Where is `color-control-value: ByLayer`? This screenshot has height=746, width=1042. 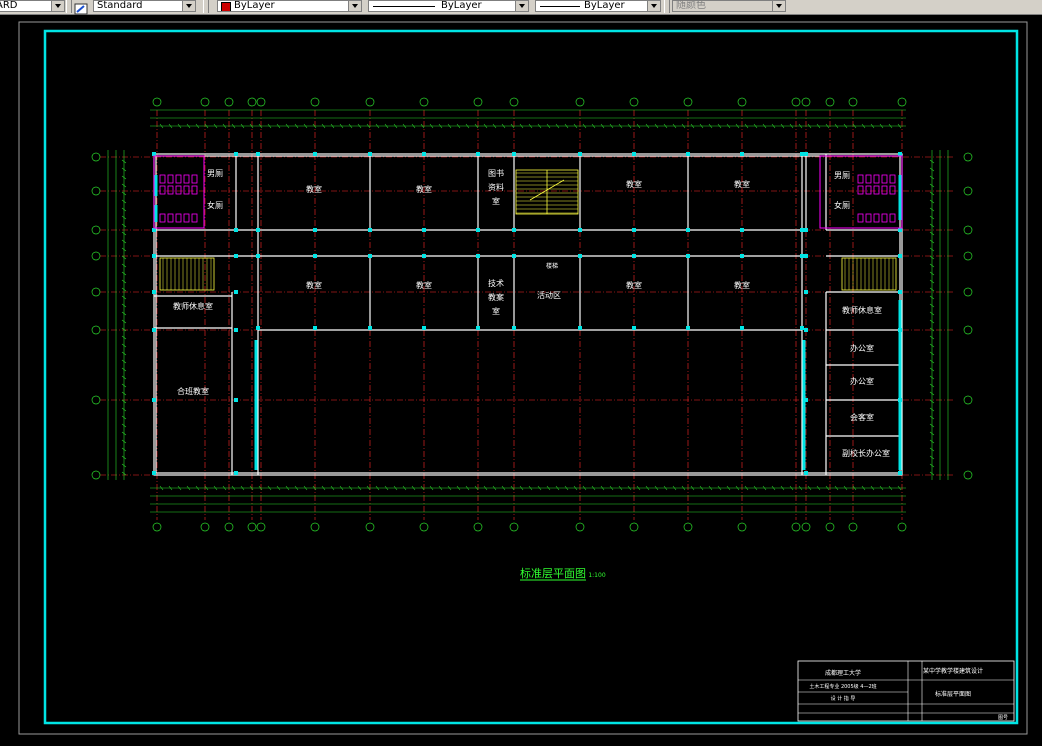 color-control-value: ByLayer is located at coordinates (254, 5).